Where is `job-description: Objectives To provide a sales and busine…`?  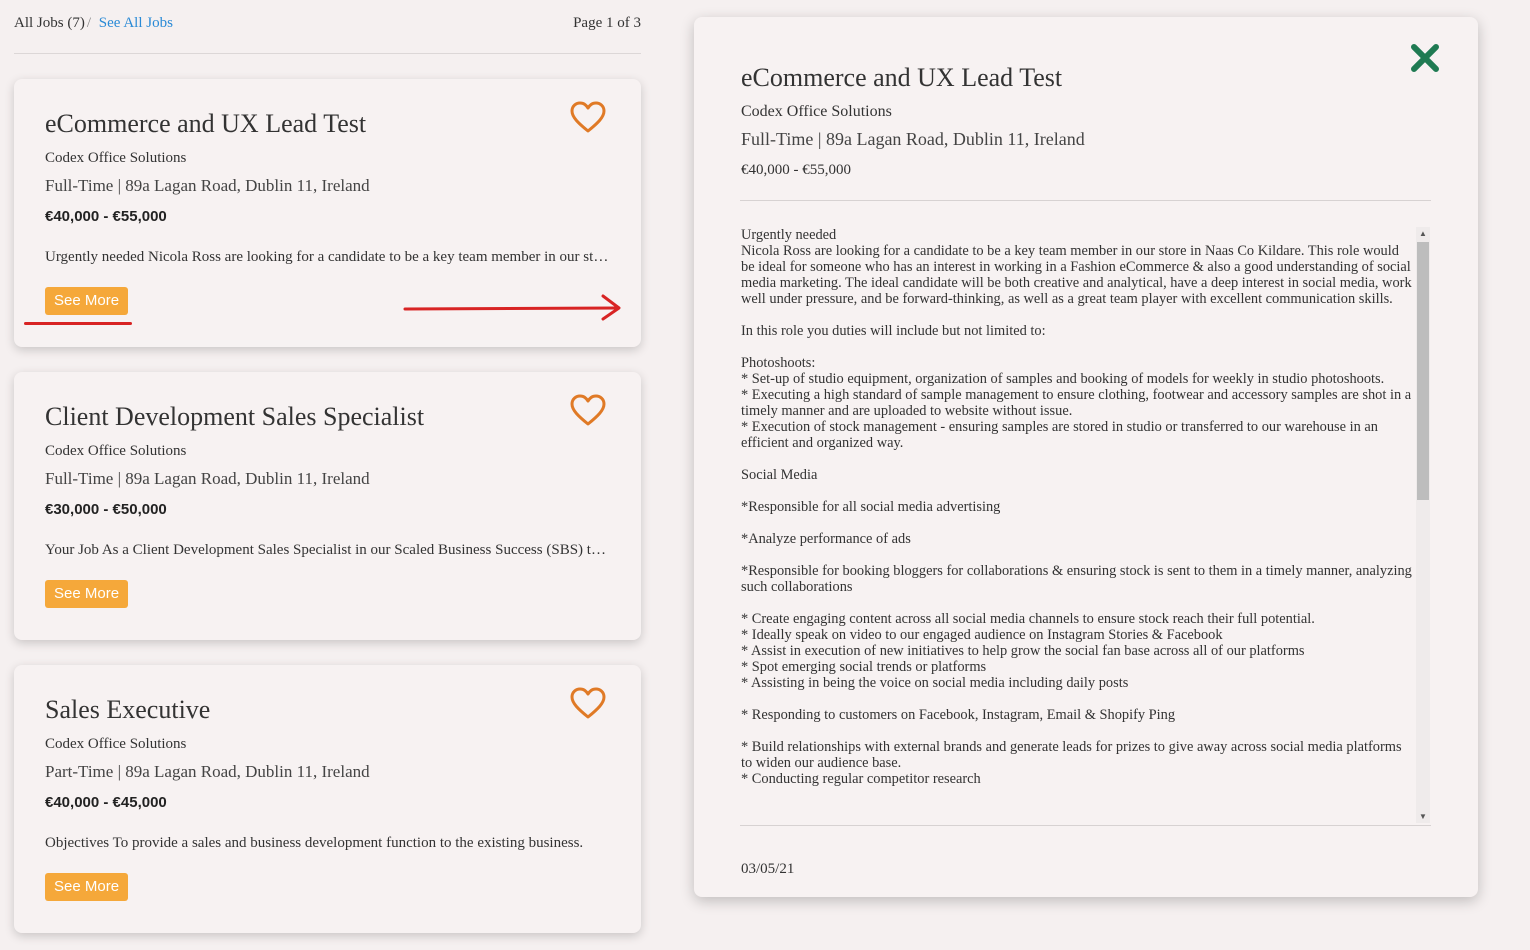
job-description: Objectives To provide a sales and busine… is located at coordinates (314, 843).